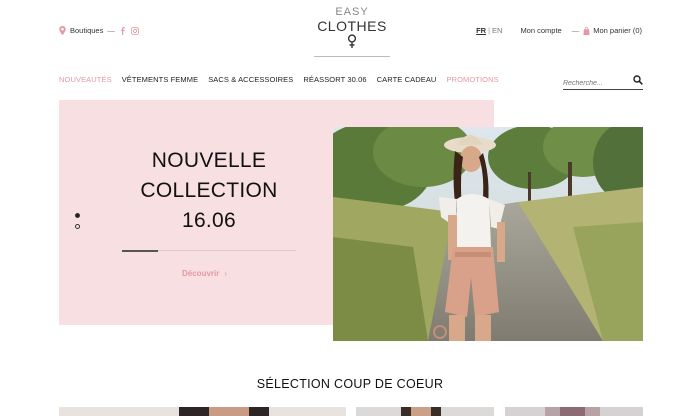  What do you see at coordinates (352, 12) in the screenshot?
I see `logo-easy-text: EASY` at bounding box center [352, 12].